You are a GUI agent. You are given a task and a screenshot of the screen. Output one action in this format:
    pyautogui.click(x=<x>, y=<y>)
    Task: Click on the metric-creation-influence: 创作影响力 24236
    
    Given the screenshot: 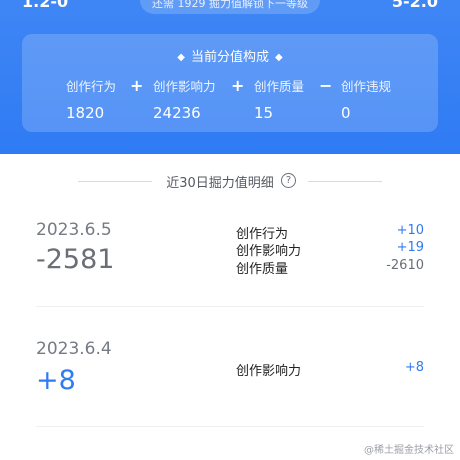 What is the action you would take?
    pyautogui.click(x=184, y=99)
    